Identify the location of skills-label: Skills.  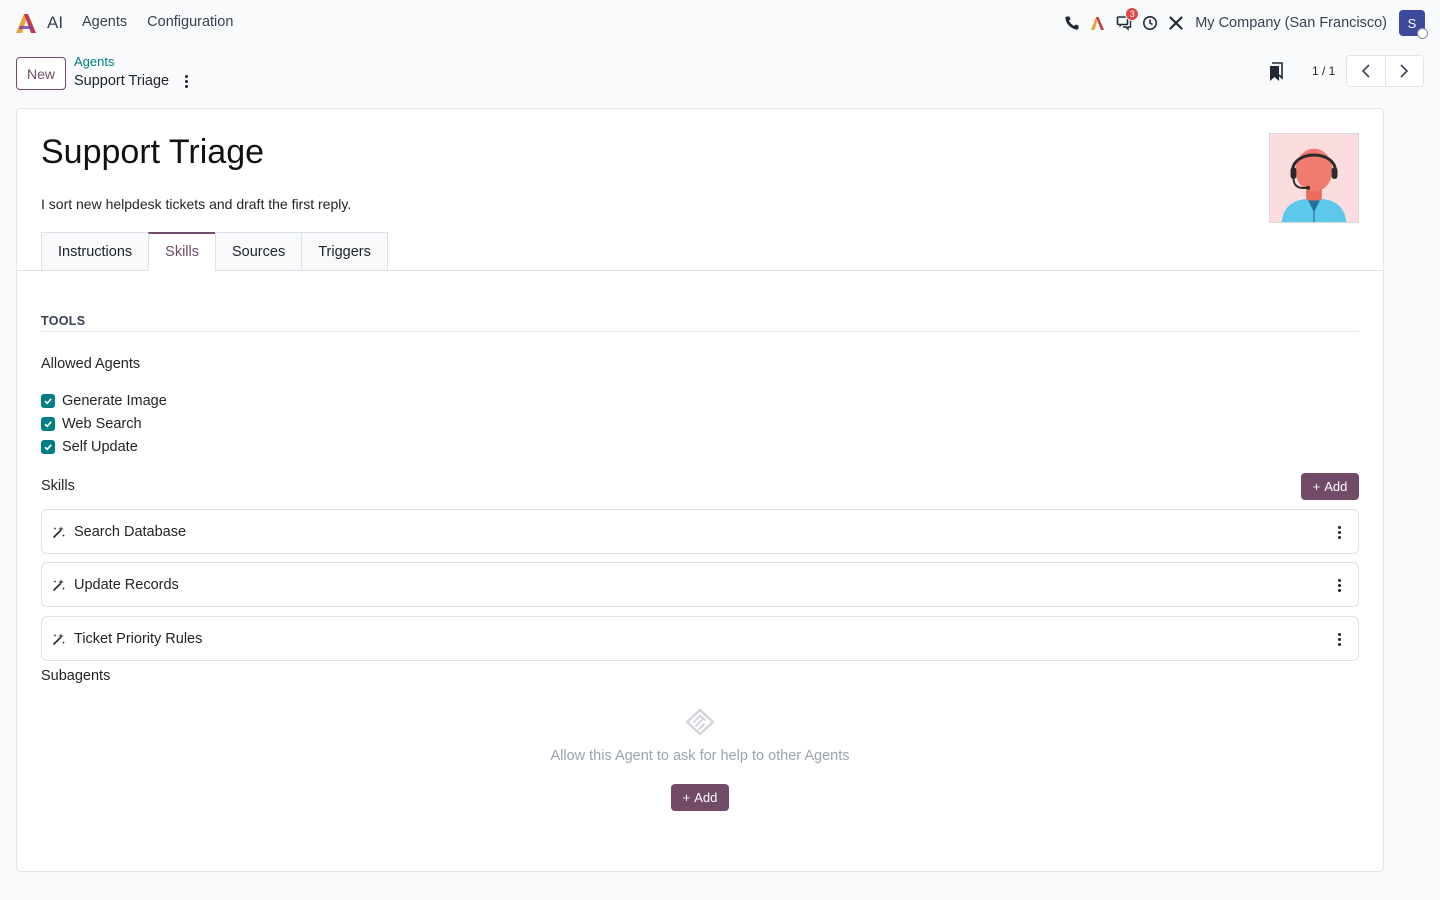
(58, 486).